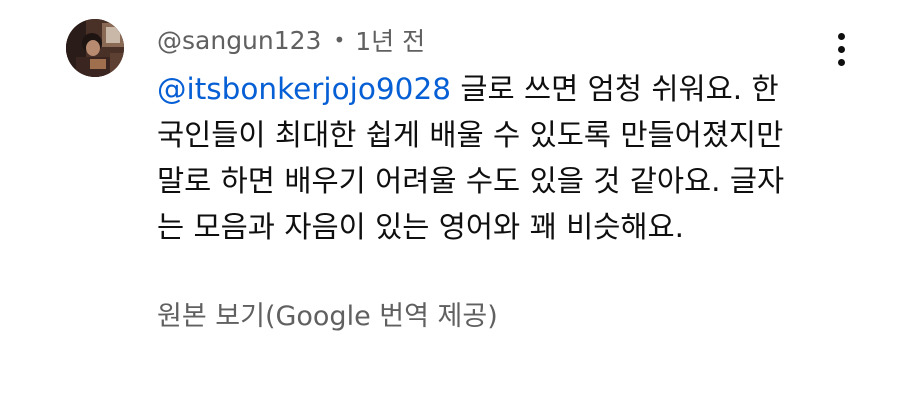 Image resolution: width=900 pixels, height=411 pixels. What do you see at coordinates (304, 89) in the screenshot?
I see `mention-link: @itsbonkerjojo9028` at bounding box center [304, 89].